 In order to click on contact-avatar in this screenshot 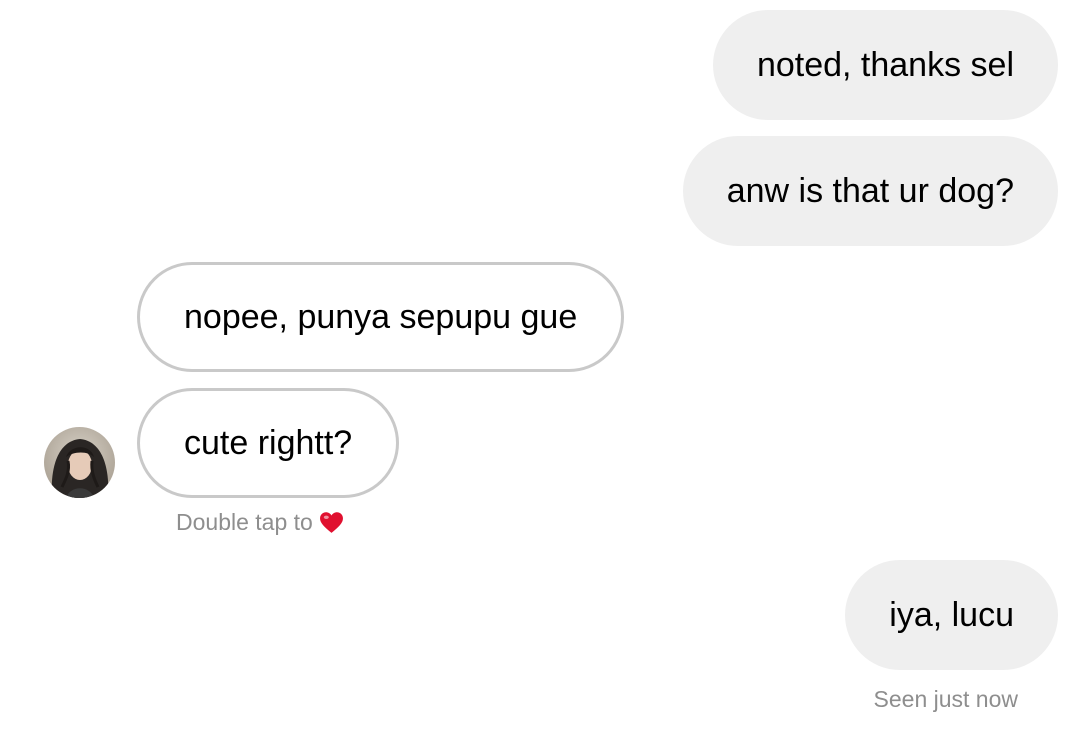, I will do `click(79, 462)`.